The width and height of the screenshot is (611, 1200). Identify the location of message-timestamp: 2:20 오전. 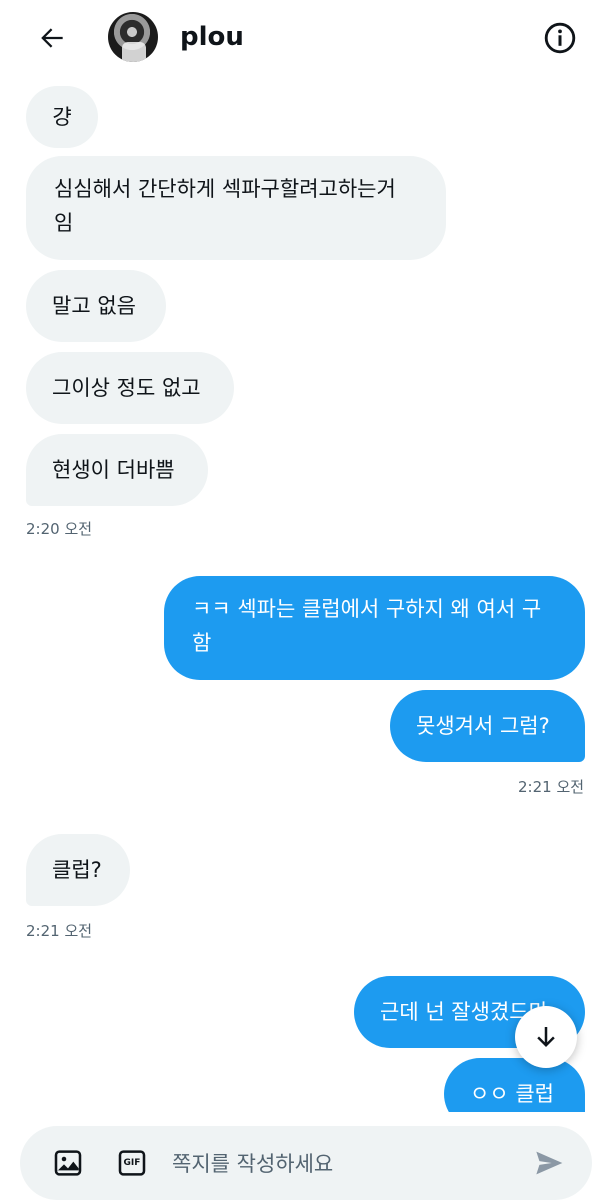
(59, 529).